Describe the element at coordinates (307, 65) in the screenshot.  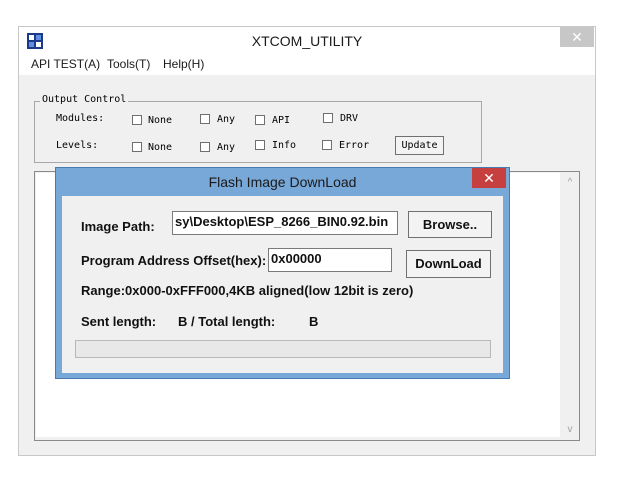
I see `menu-bar: API TEST(A) Tools(T) Help(H)` at that location.